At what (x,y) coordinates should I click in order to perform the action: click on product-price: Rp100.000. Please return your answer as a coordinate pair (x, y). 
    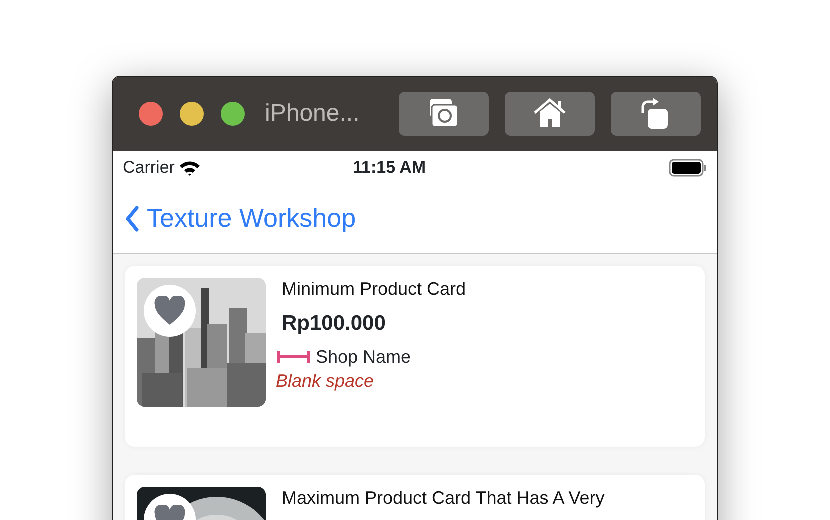
    Looking at the image, I should click on (334, 324).